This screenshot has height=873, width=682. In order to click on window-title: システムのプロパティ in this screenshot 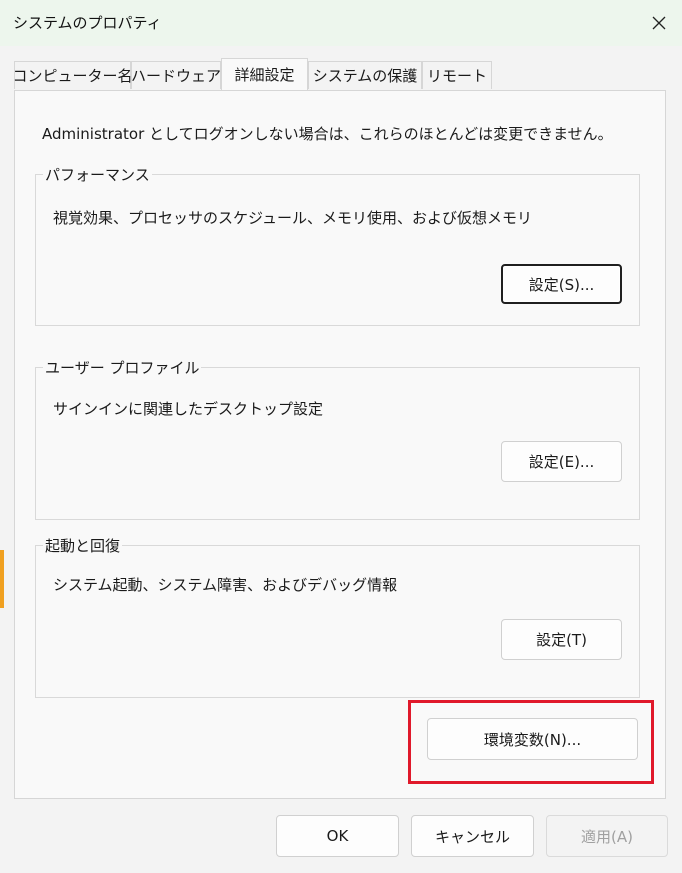, I will do `click(87, 23)`.